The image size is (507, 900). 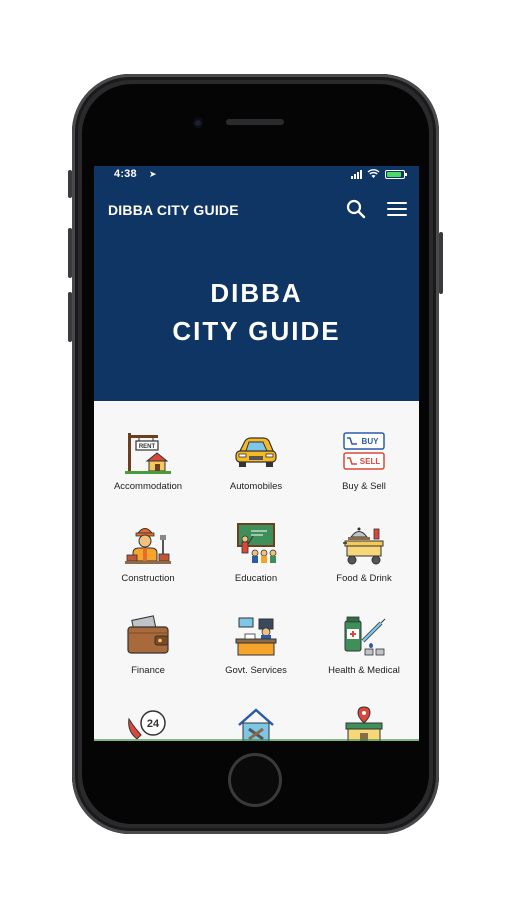 What do you see at coordinates (257, 543) in the screenshot?
I see `classroom-icon` at bounding box center [257, 543].